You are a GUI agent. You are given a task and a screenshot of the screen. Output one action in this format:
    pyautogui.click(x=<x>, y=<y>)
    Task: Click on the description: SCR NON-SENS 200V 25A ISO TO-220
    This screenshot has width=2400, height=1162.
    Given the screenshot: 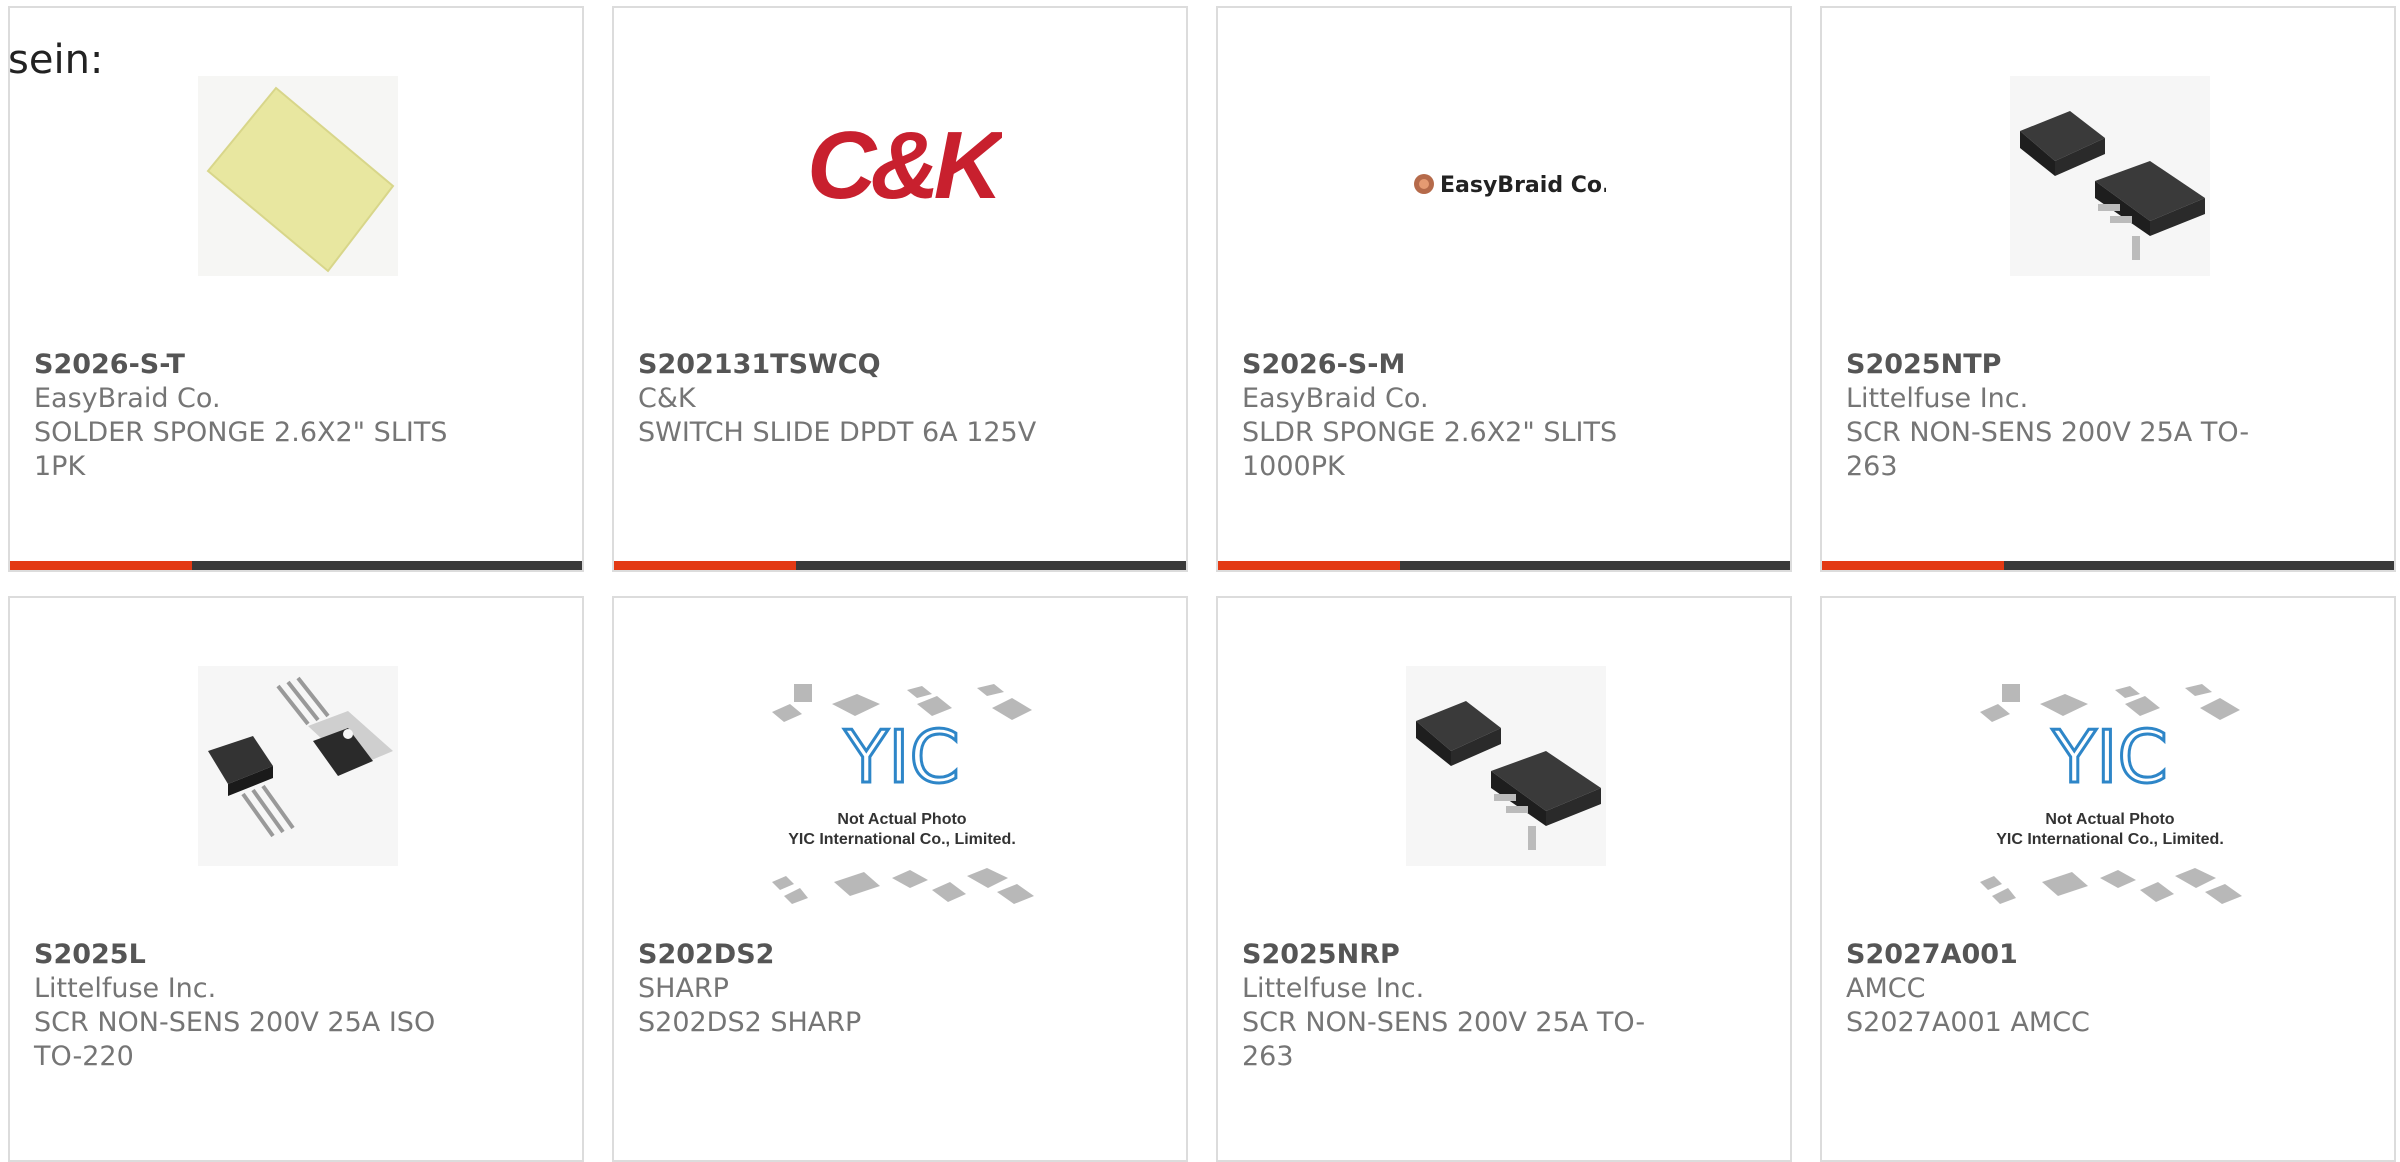 What is the action you would take?
    pyautogui.click(x=235, y=1039)
    